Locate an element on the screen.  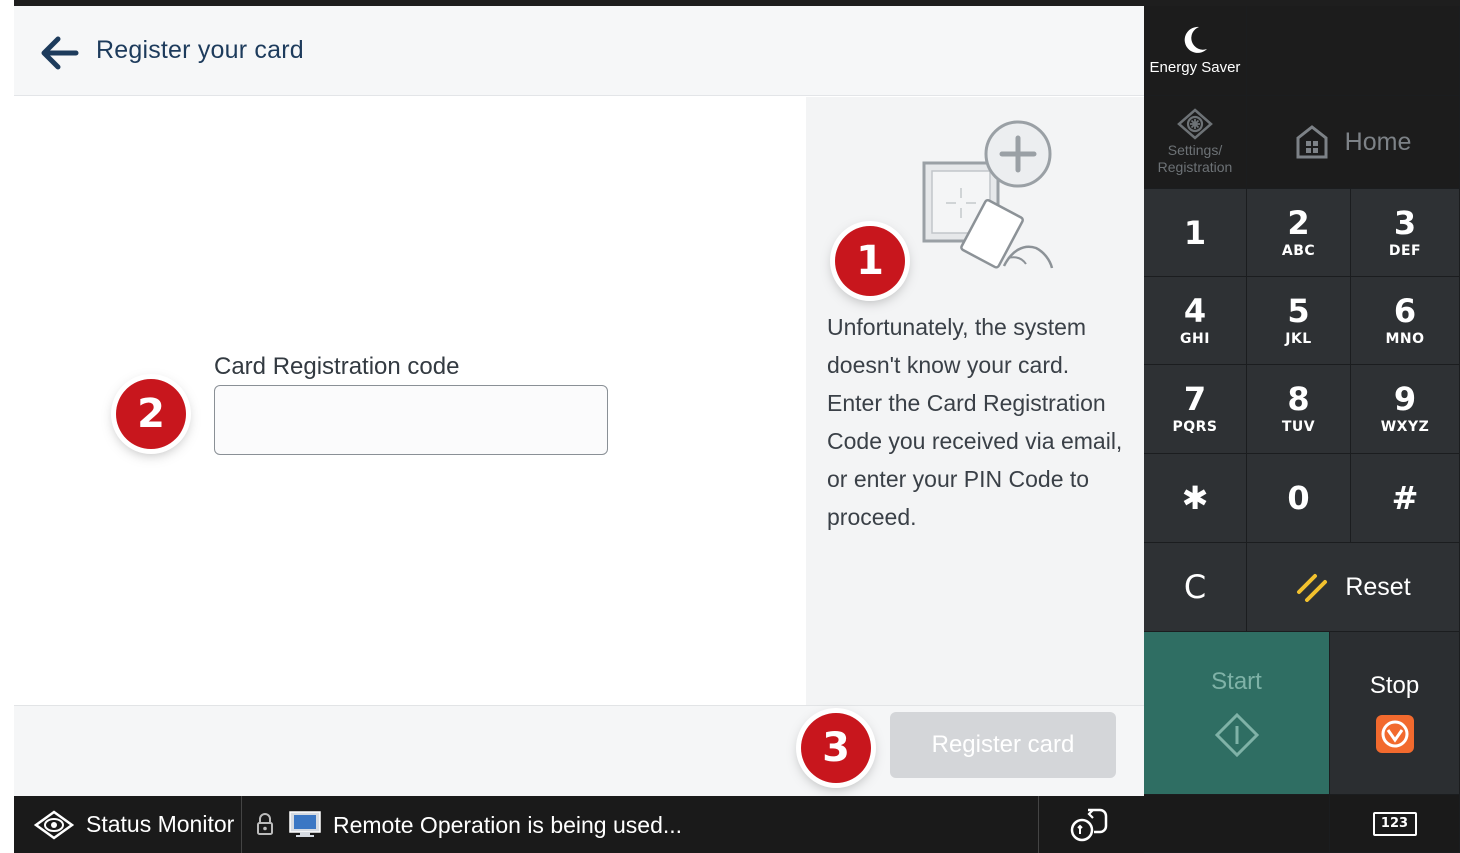
key-digit: # is located at coordinates (1405, 498).